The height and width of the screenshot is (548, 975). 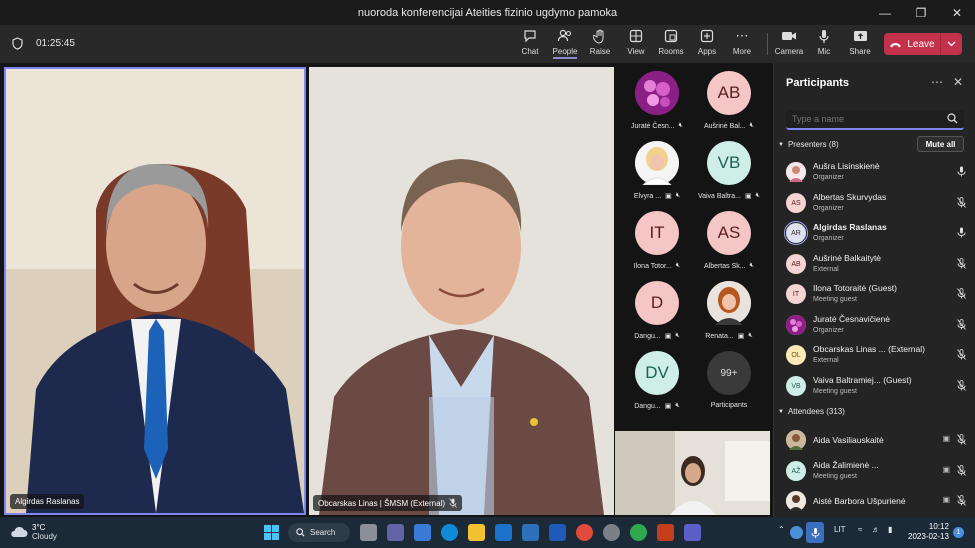 What do you see at coordinates (876, 529) in the screenshot?
I see `volume-icon: ♬` at bounding box center [876, 529].